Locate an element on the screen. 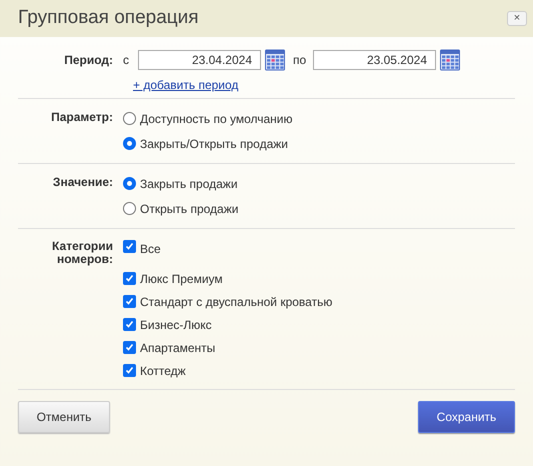  close-button: × is located at coordinates (517, 18).